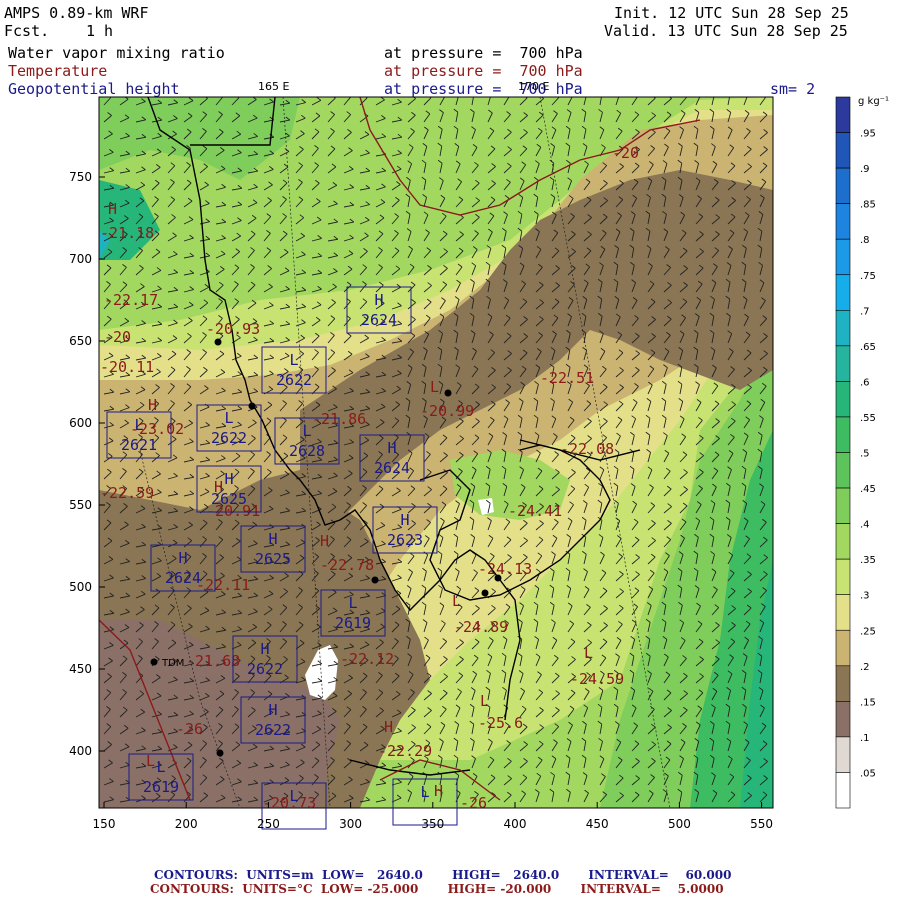 The width and height of the screenshot is (900, 900). Describe the element at coordinates (865, 311) in the screenshot. I see `colorbar-label: .7` at that location.